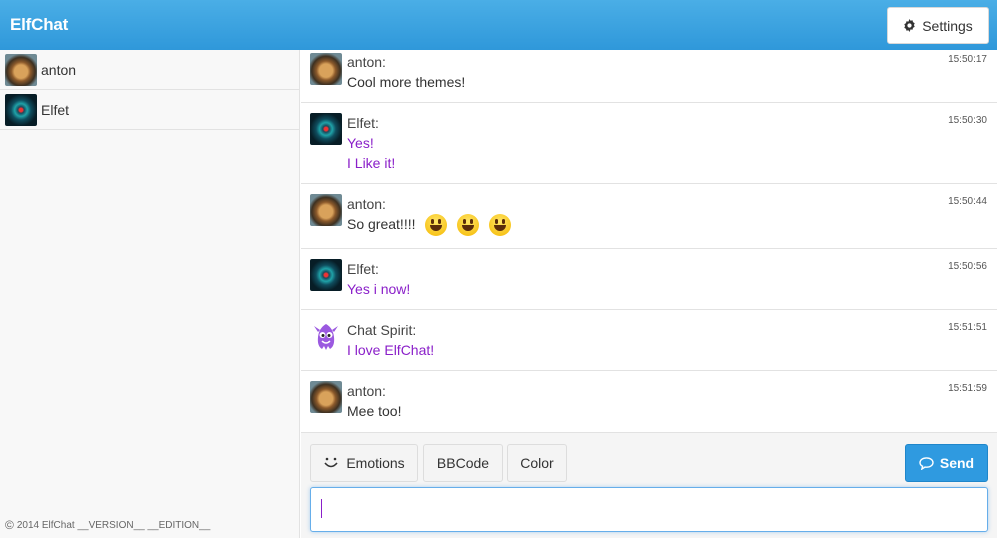 Image resolution: width=997 pixels, height=538 pixels. Describe the element at coordinates (500, 225) in the screenshot. I see `laughing-emoji-icon` at that location.